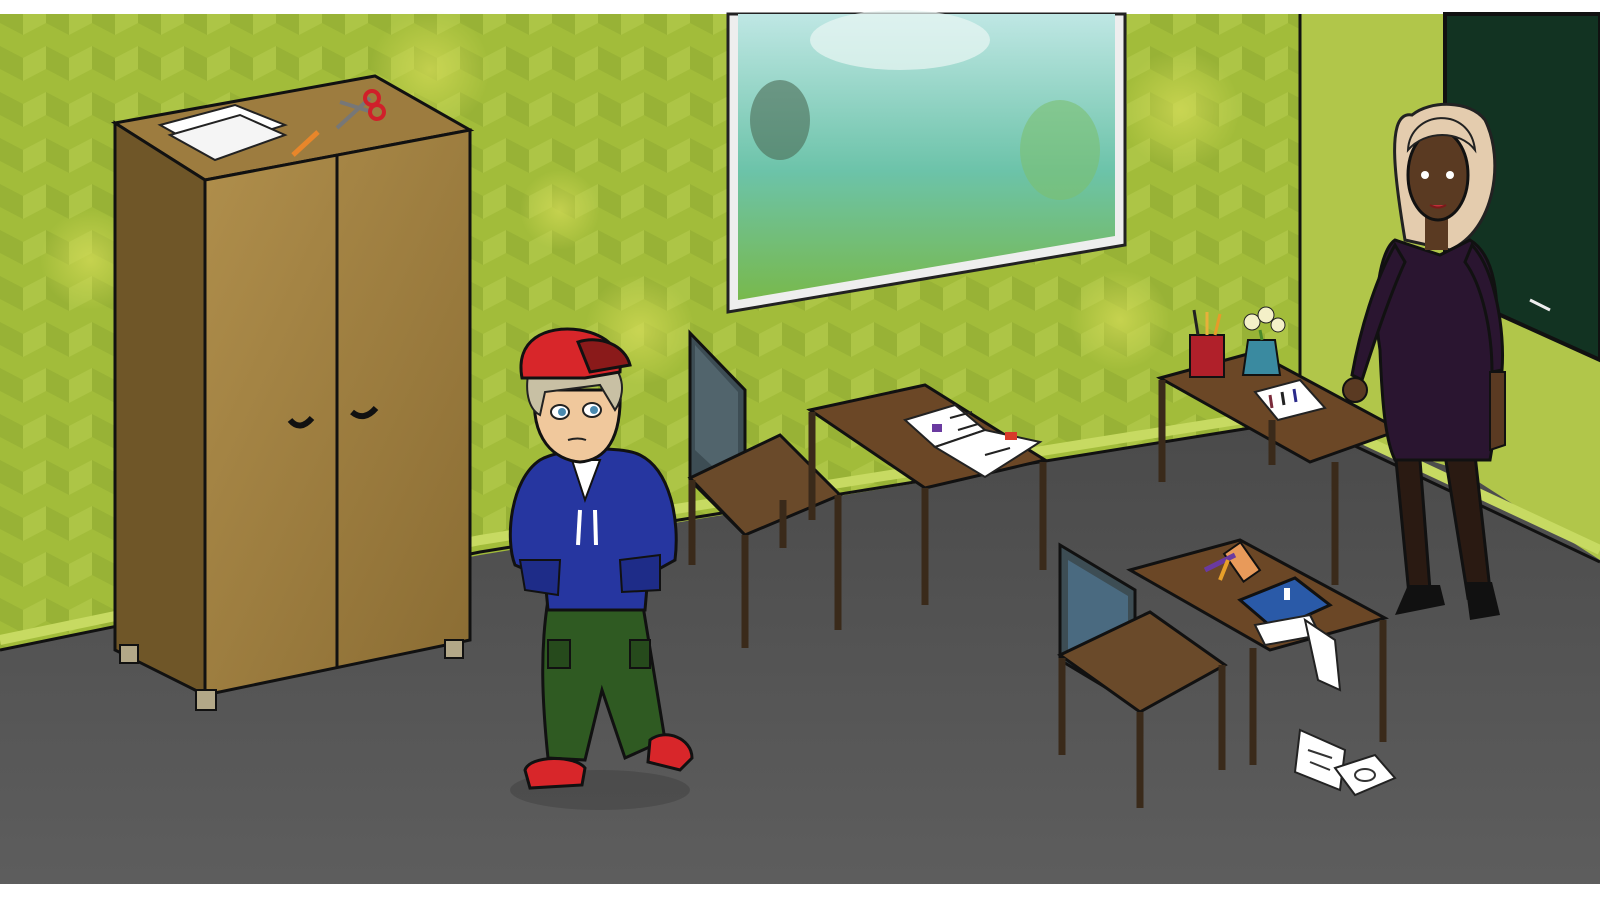 Image resolution: width=1600 pixels, height=900 pixels. I want to click on bottom-border, so click(800, 892).